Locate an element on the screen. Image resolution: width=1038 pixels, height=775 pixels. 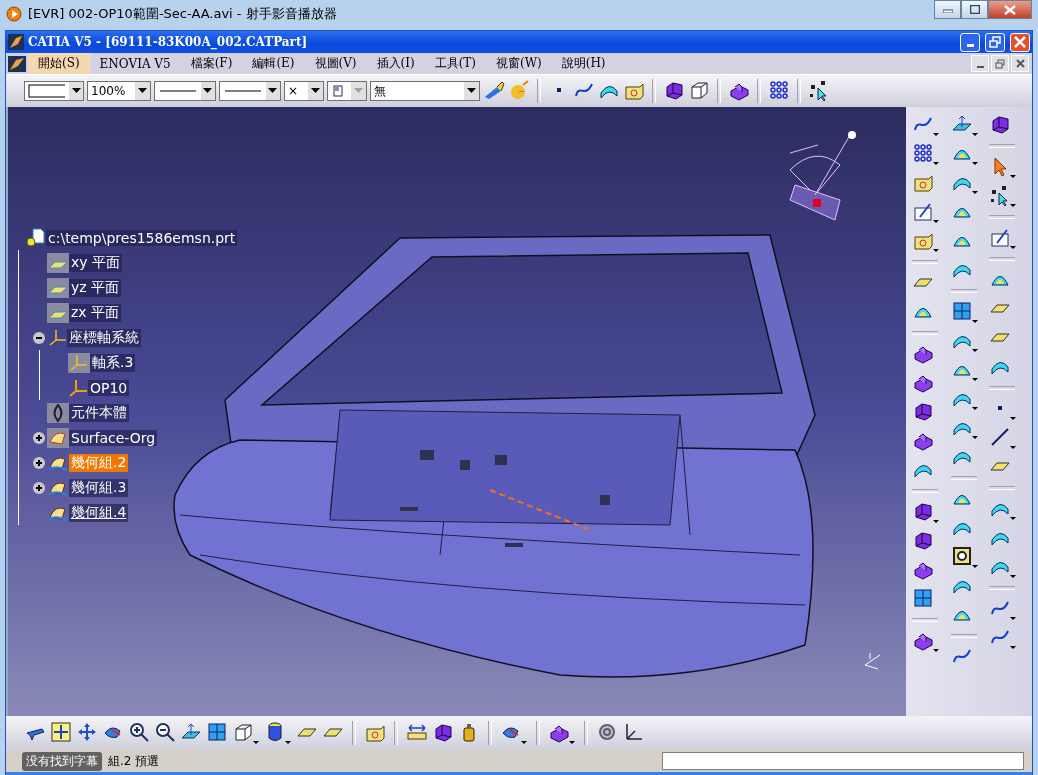
menu-item: 插入(I) is located at coordinates (395, 63).